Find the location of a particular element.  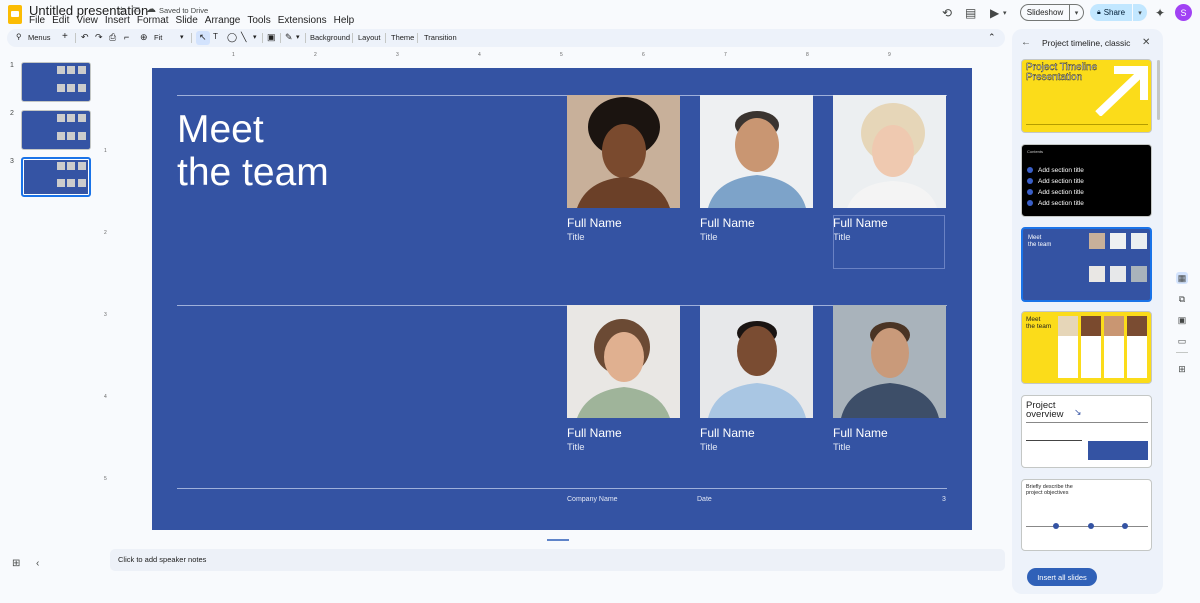

slide-title: Meet the team is located at coordinates (253, 151).